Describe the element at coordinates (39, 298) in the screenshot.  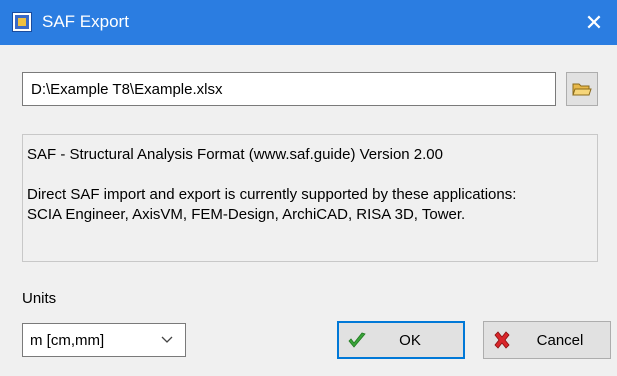
I see `units-label: Units` at that location.